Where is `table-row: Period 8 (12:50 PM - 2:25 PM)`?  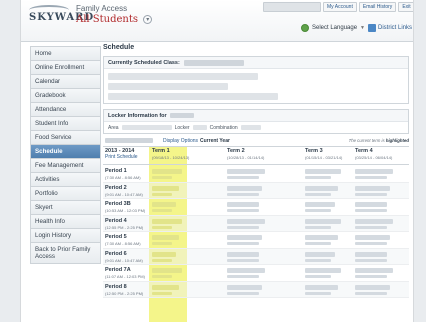 table-row: Period 8 (12:50 PM - 2:25 PM) is located at coordinates (256, 289).